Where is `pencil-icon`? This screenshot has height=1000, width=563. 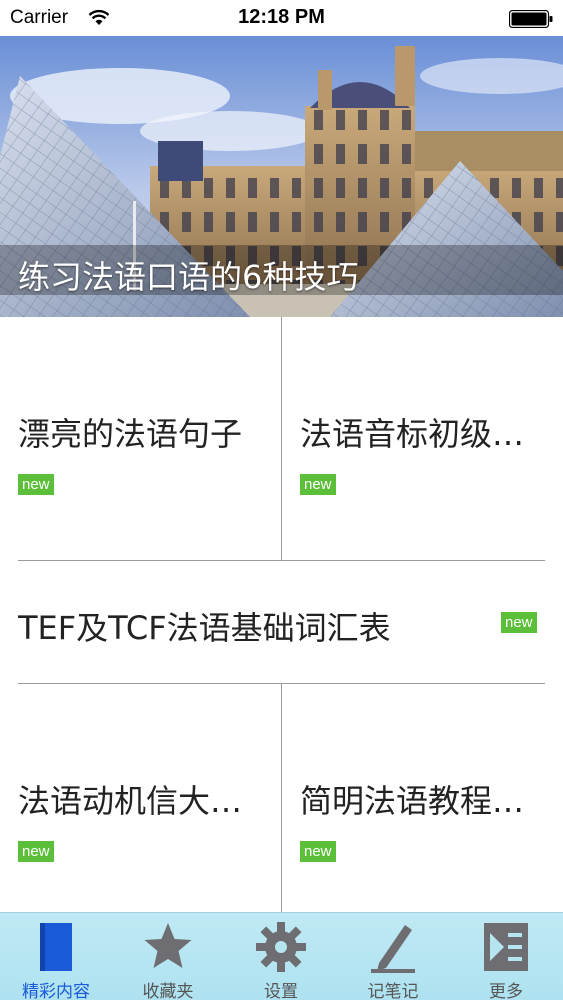 pencil-icon is located at coordinates (393, 949).